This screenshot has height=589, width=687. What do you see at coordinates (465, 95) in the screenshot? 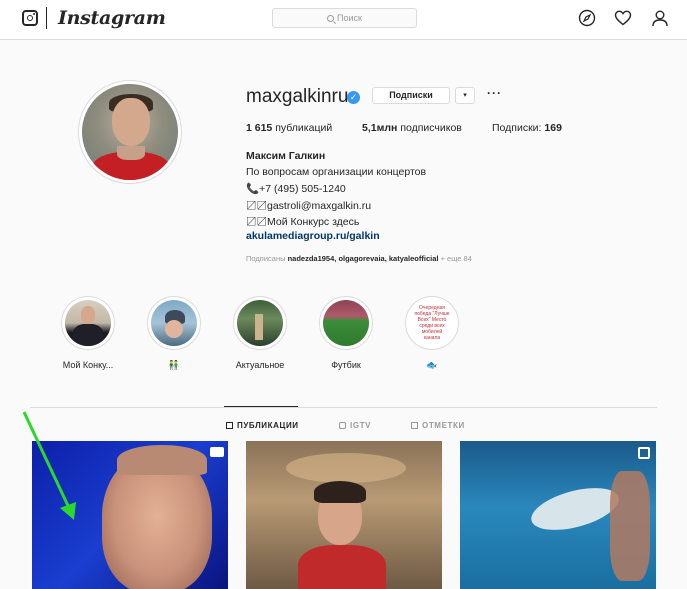
I see `dropdown-button: ▾` at bounding box center [465, 95].